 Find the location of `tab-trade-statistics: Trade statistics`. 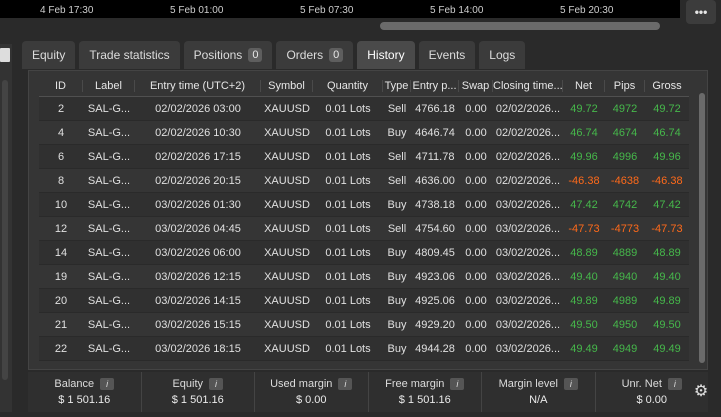

tab-trade-statistics: Trade statistics is located at coordinates (129, 55).